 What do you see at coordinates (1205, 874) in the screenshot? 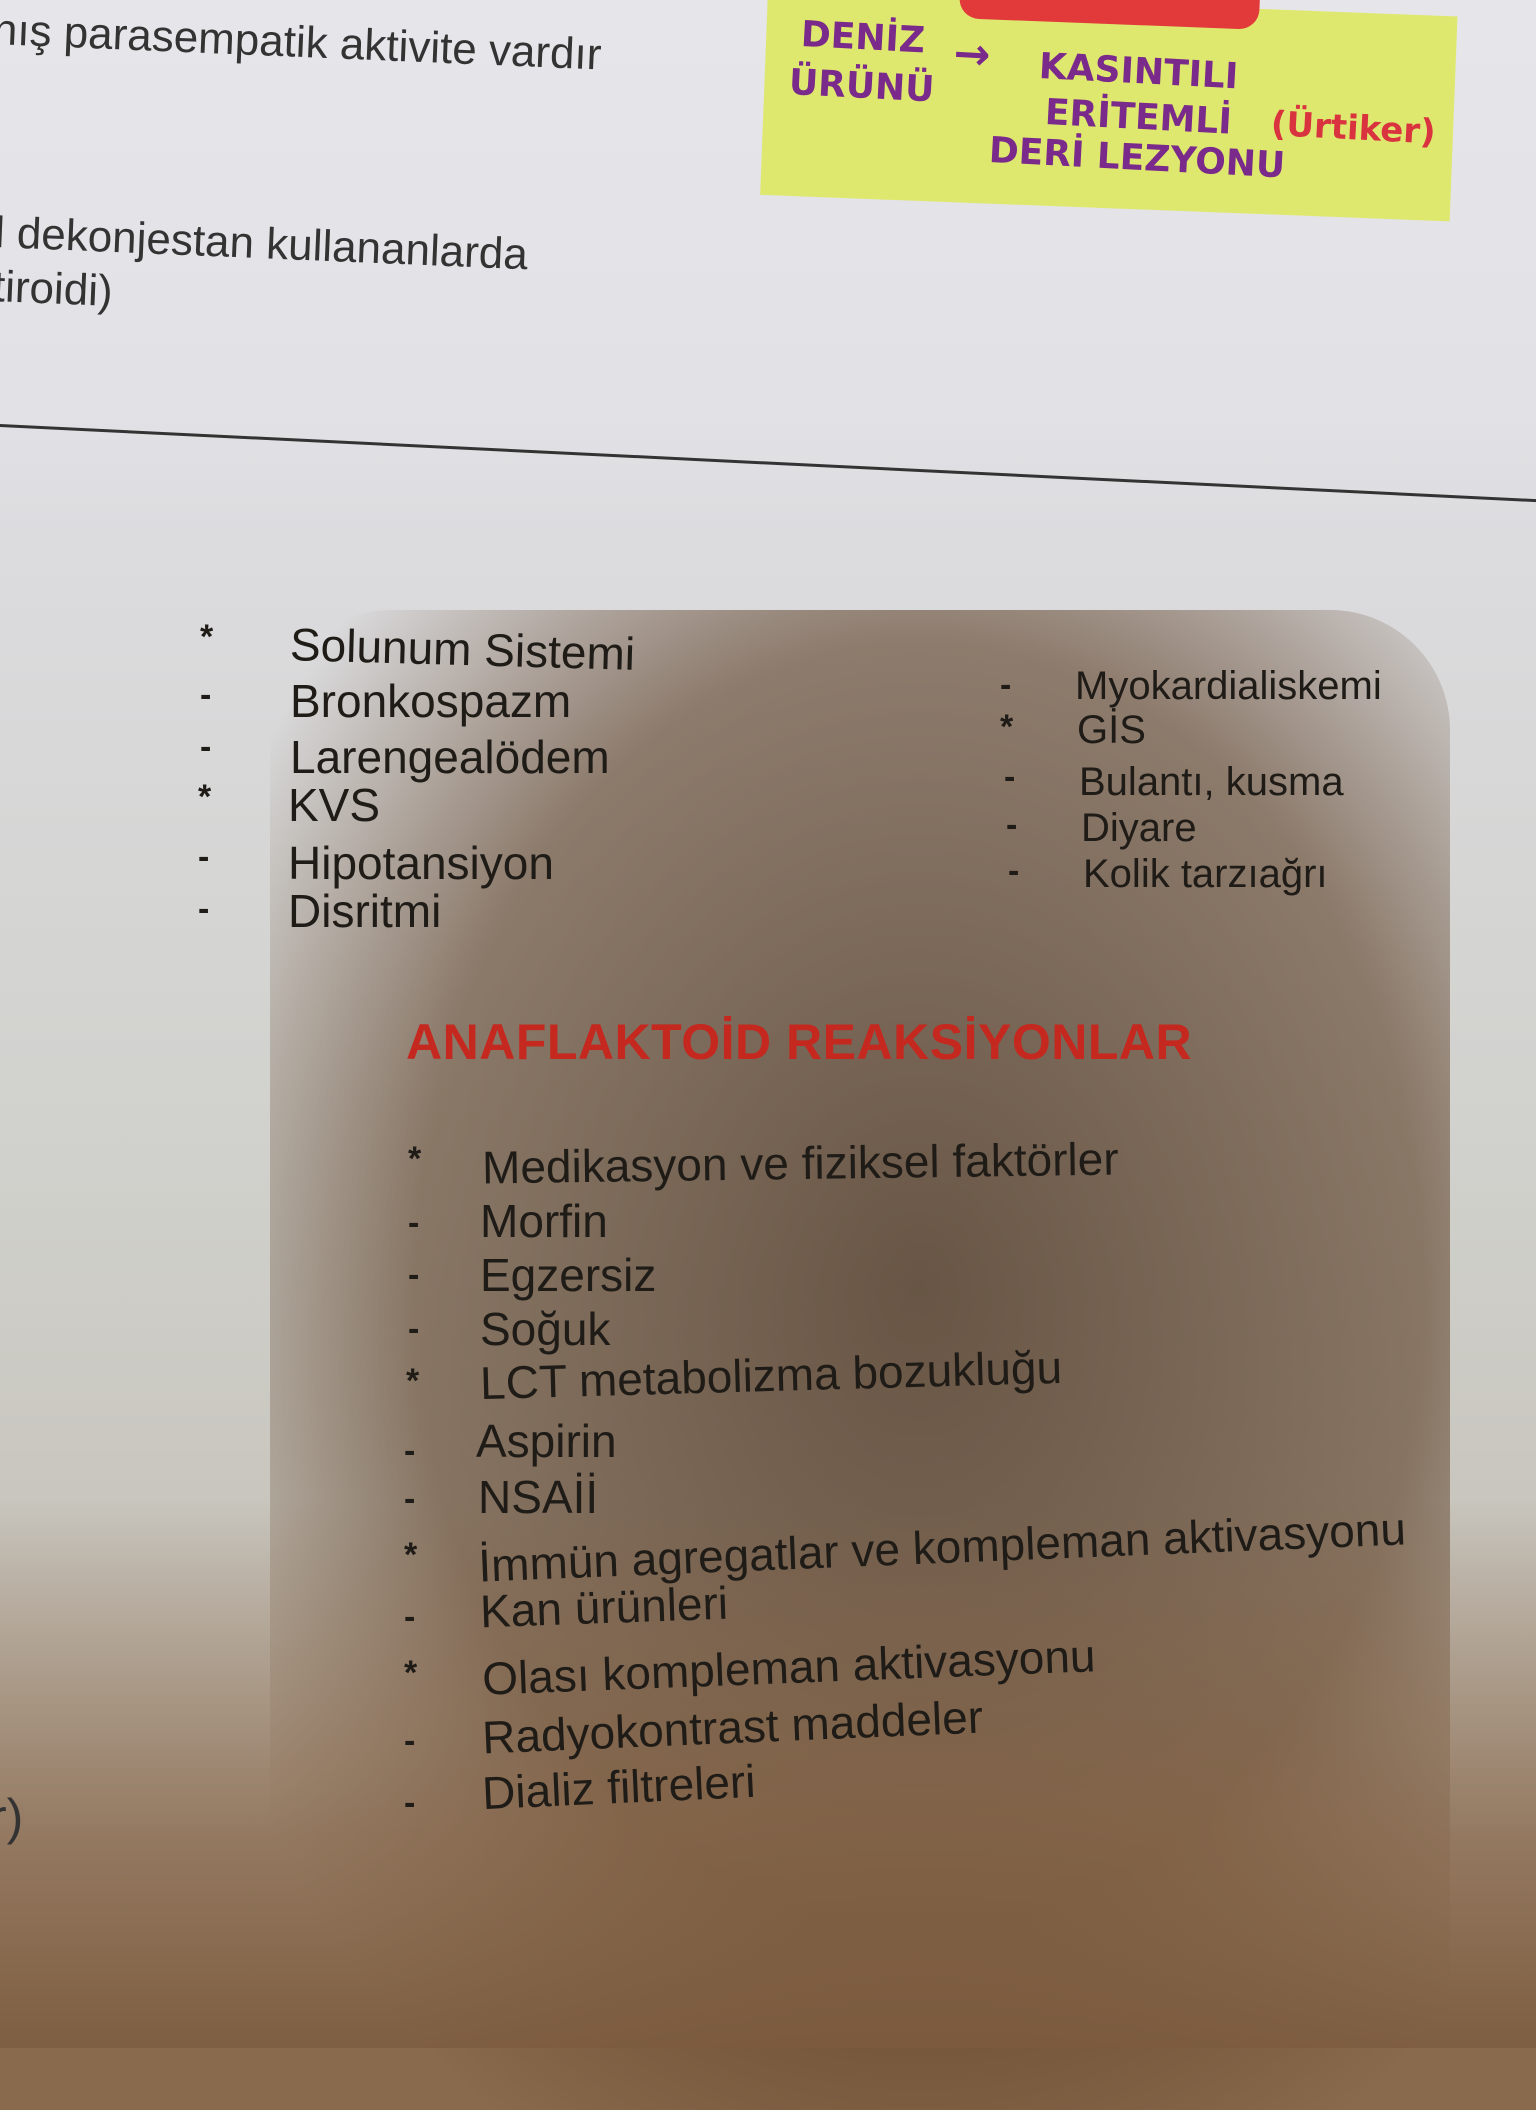
I see `list-item: Kolik tarzıağrı` at bounding box center [1205, 874].